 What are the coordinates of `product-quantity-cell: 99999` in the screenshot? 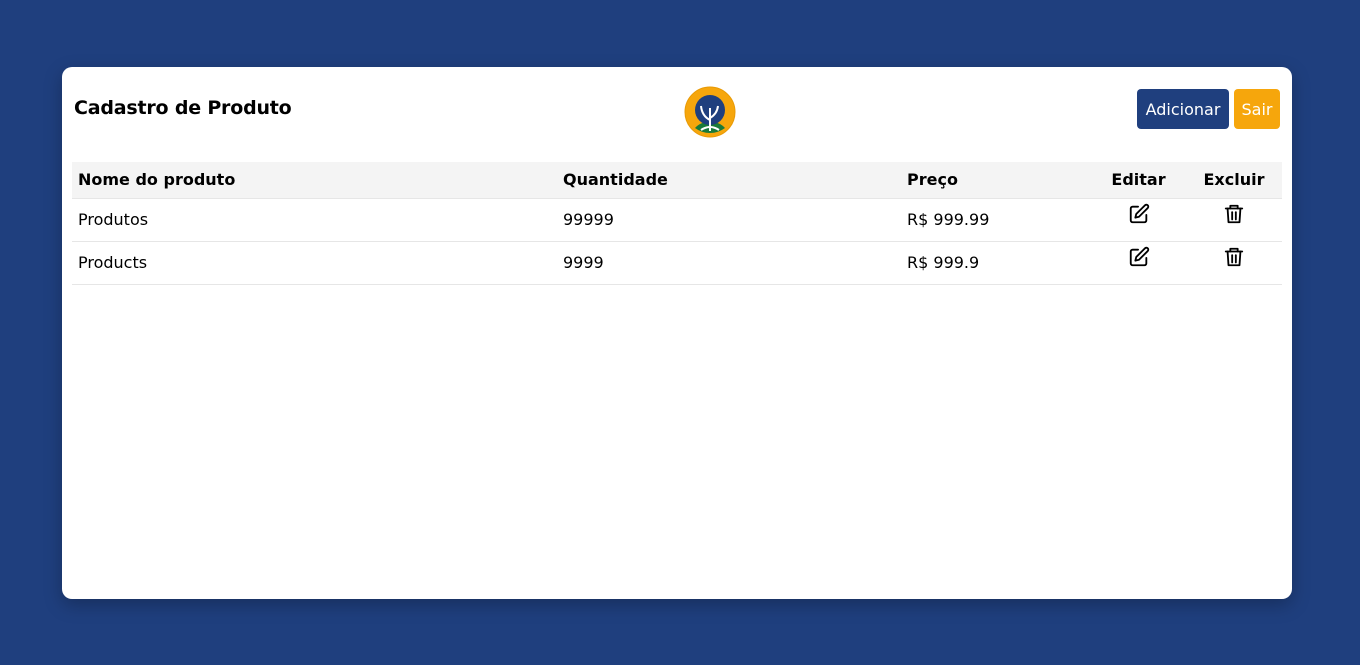 It's located at (729, 220).